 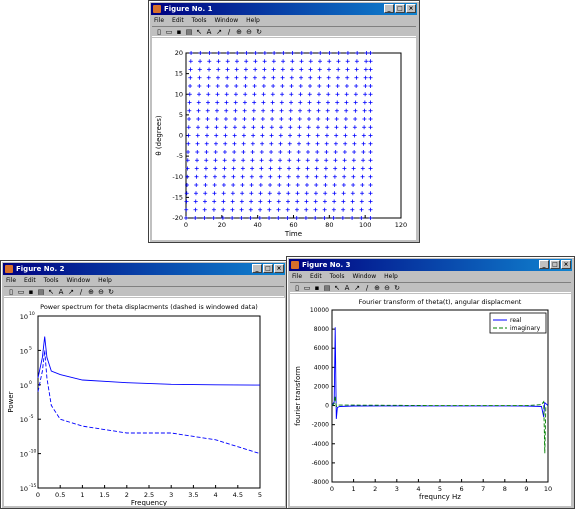 What do you see at coordinates (430, 276) in the screenshot?
I see `figure-3-menubar: File Edit Tools Window Help` at bounding box center [430, 276].